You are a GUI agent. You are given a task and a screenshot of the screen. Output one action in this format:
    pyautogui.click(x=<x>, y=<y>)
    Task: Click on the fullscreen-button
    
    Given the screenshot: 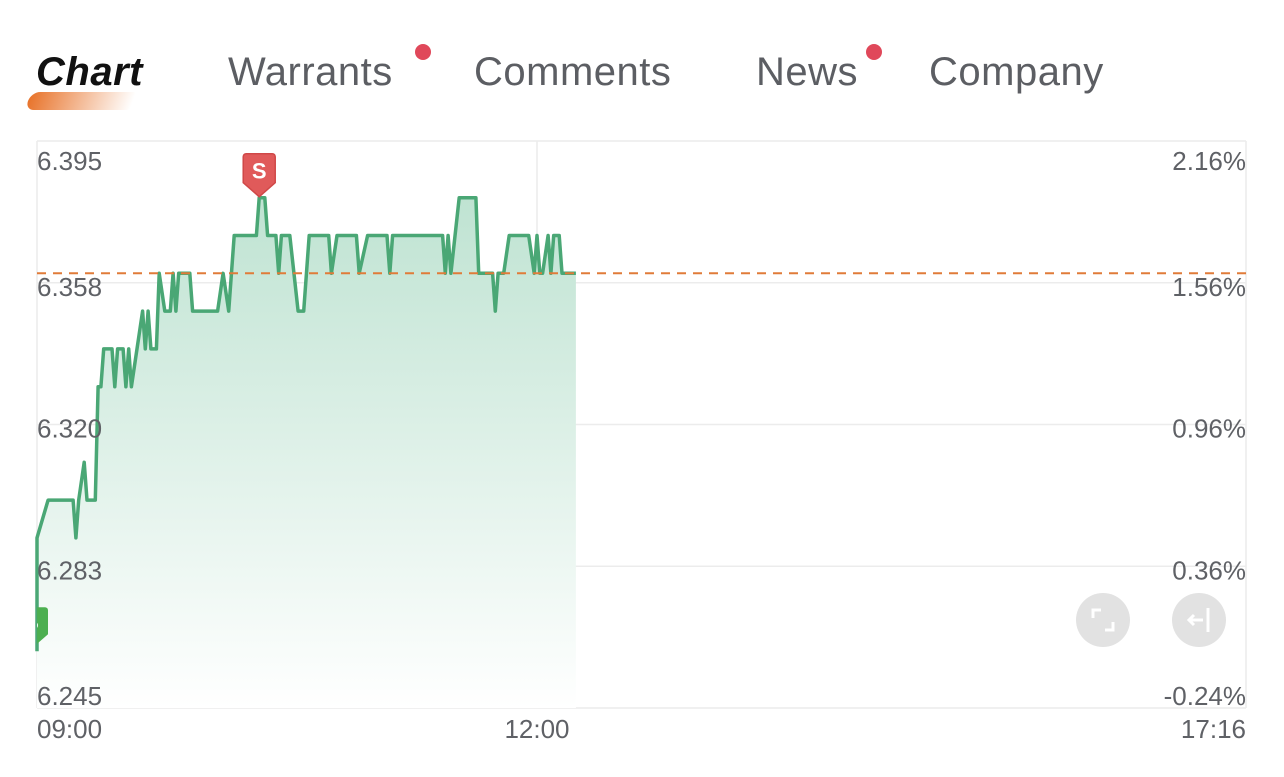 What is the action you would take?
    pyautogui.click(x=1103, y=620)
    